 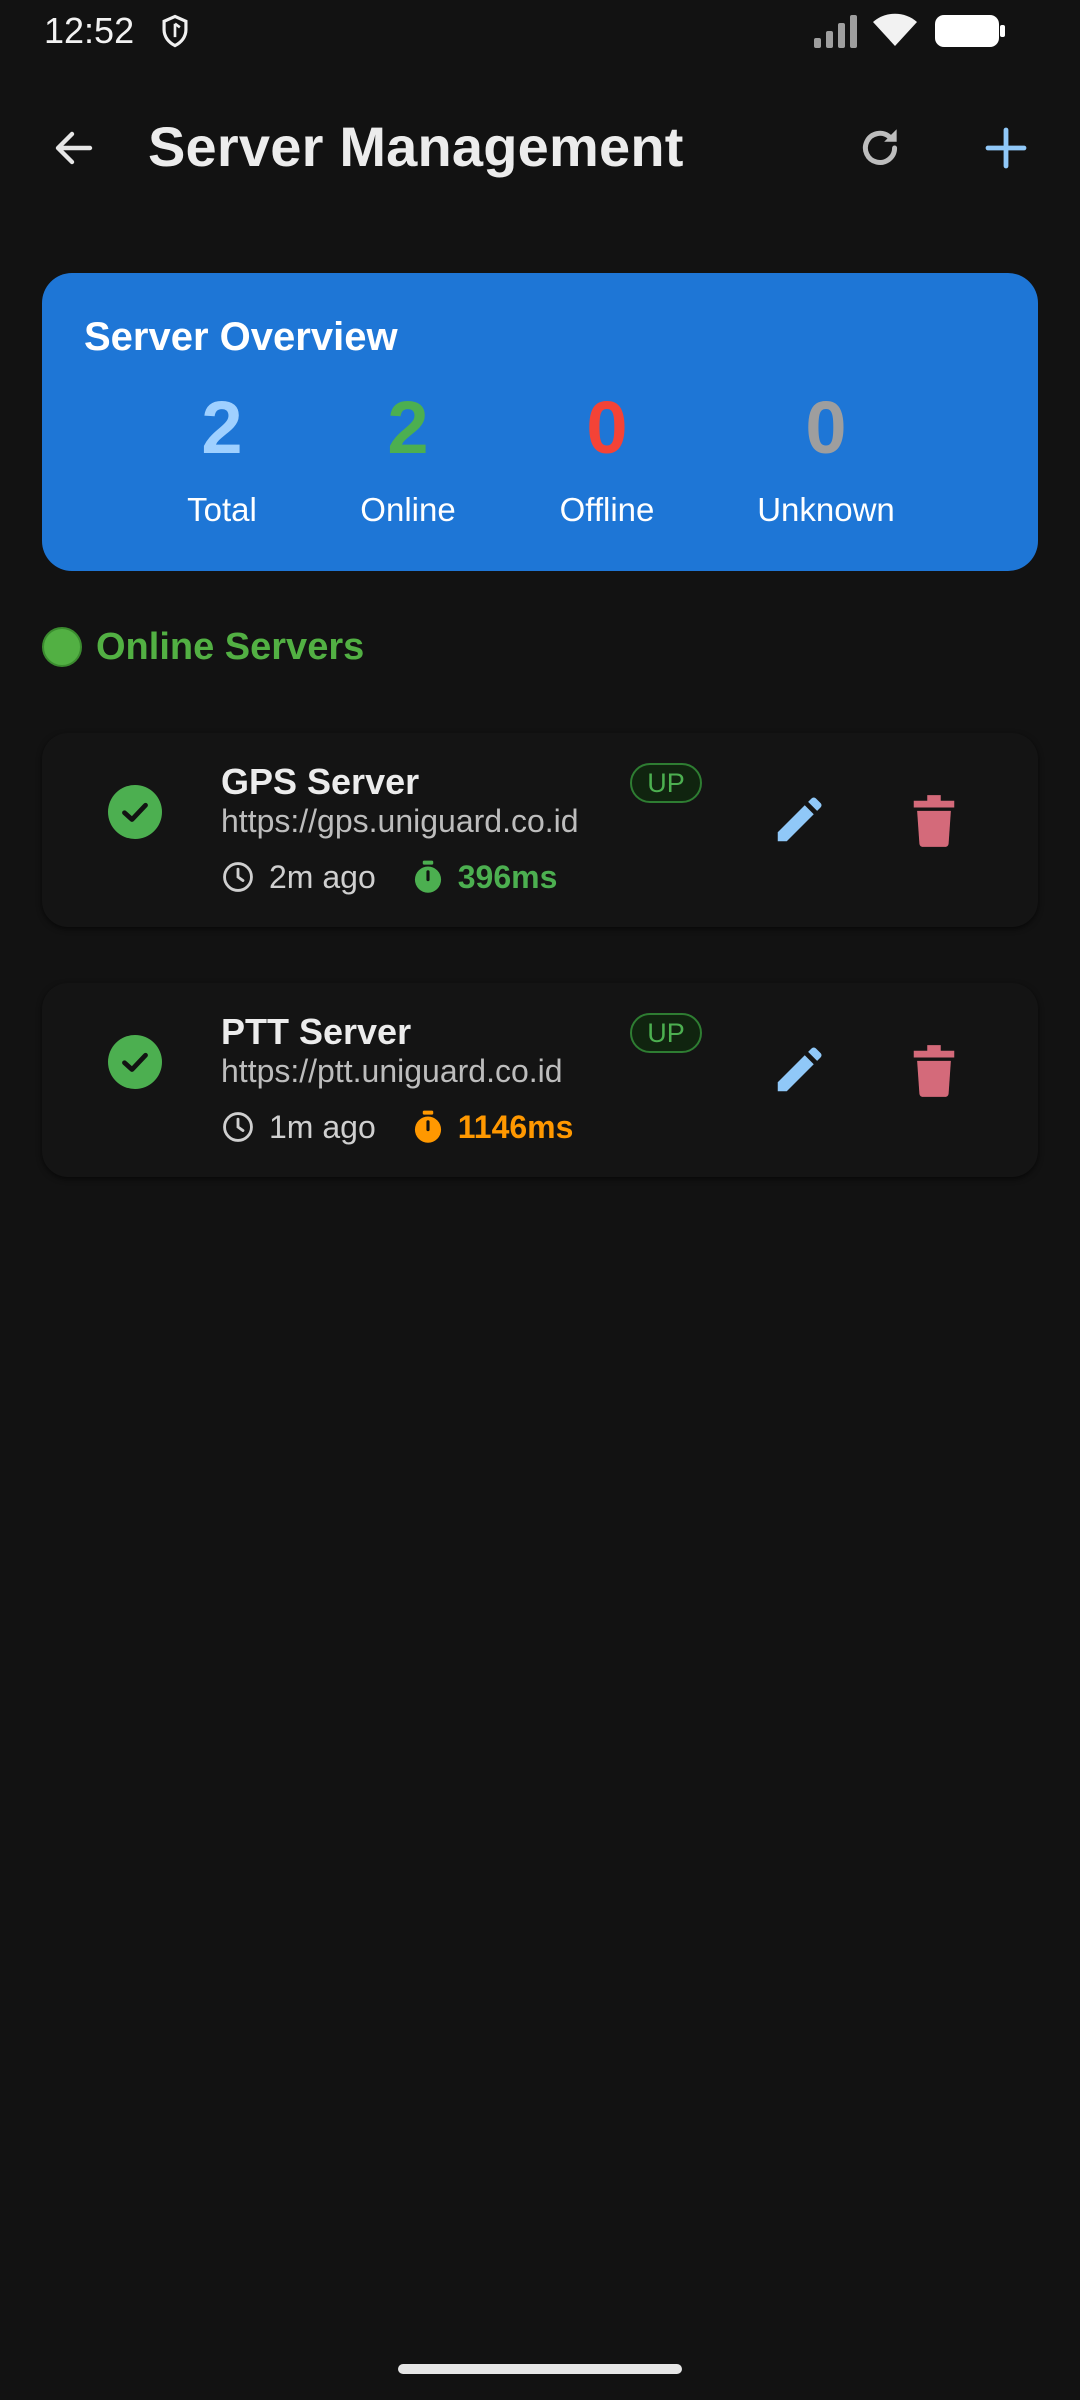 What do you see at coordinates (540, 31) in the screenshot?
I see `status-bar: 12:52` at bounding box center [540, 31].